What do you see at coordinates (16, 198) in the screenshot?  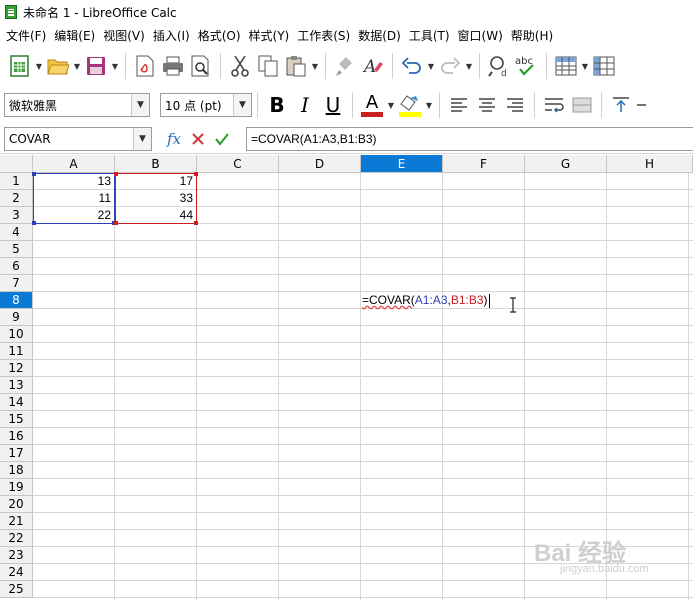 I see `row-header-2: 2` at bounding box center [16, 198].